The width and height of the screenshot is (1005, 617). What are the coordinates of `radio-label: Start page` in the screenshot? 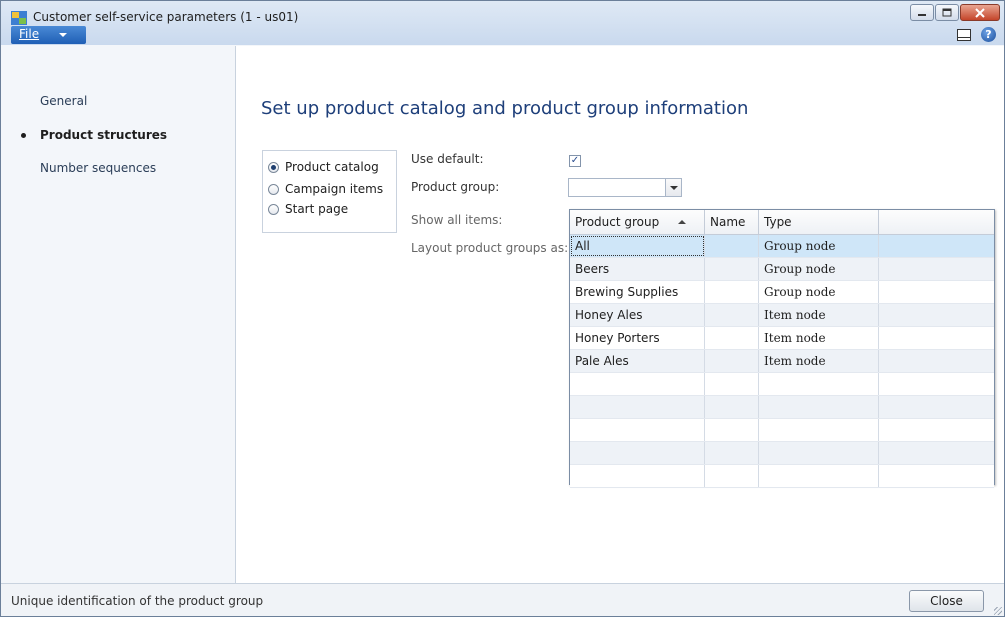 It's located at (317, 209).